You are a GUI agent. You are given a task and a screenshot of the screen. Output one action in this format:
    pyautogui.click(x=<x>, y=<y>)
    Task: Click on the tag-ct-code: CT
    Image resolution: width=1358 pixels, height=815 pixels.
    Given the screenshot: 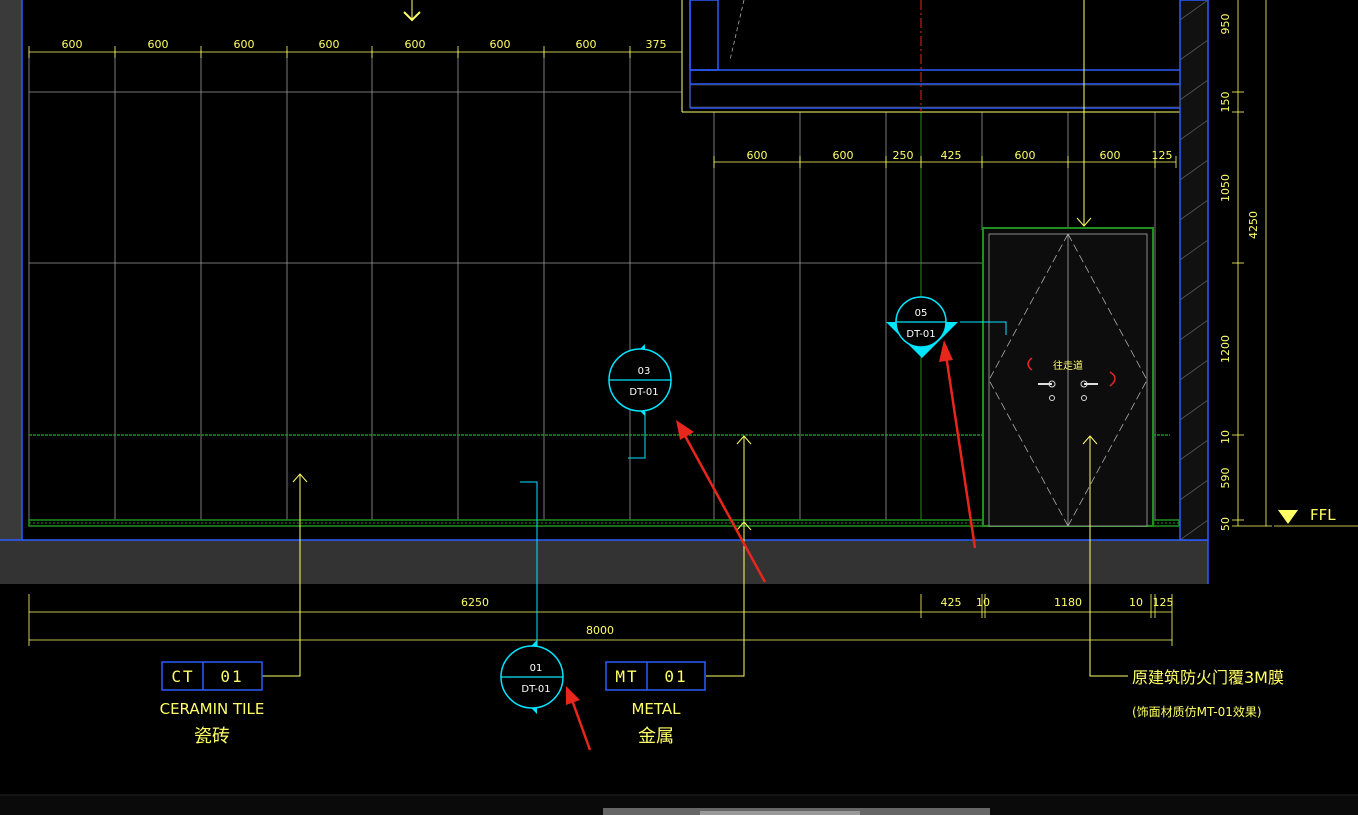 What is the action you would take?
    pyautogui.click(x=182, y=676)
    